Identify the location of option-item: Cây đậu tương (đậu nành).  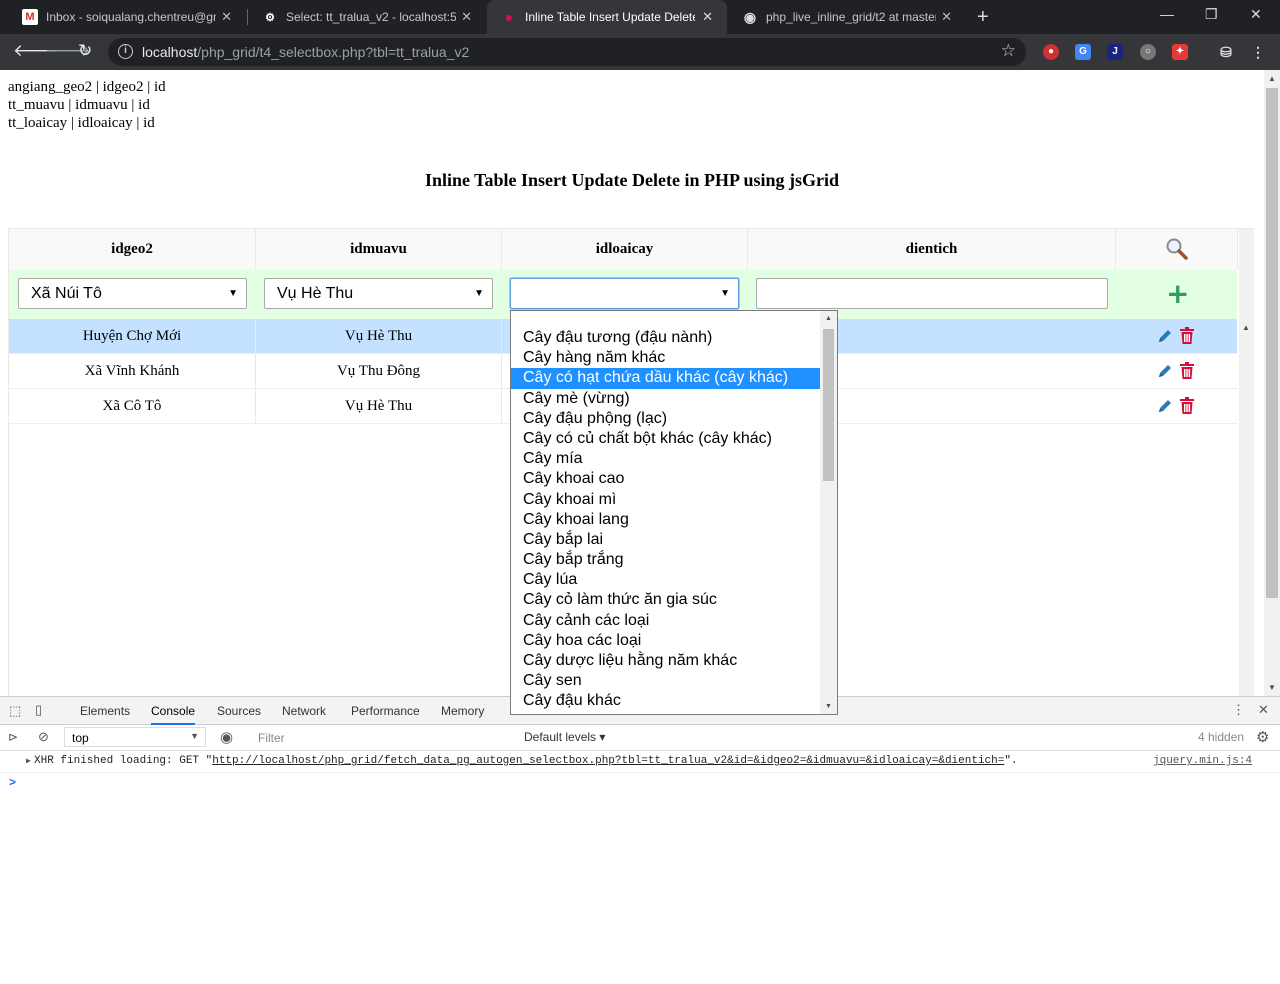
(666, 338).